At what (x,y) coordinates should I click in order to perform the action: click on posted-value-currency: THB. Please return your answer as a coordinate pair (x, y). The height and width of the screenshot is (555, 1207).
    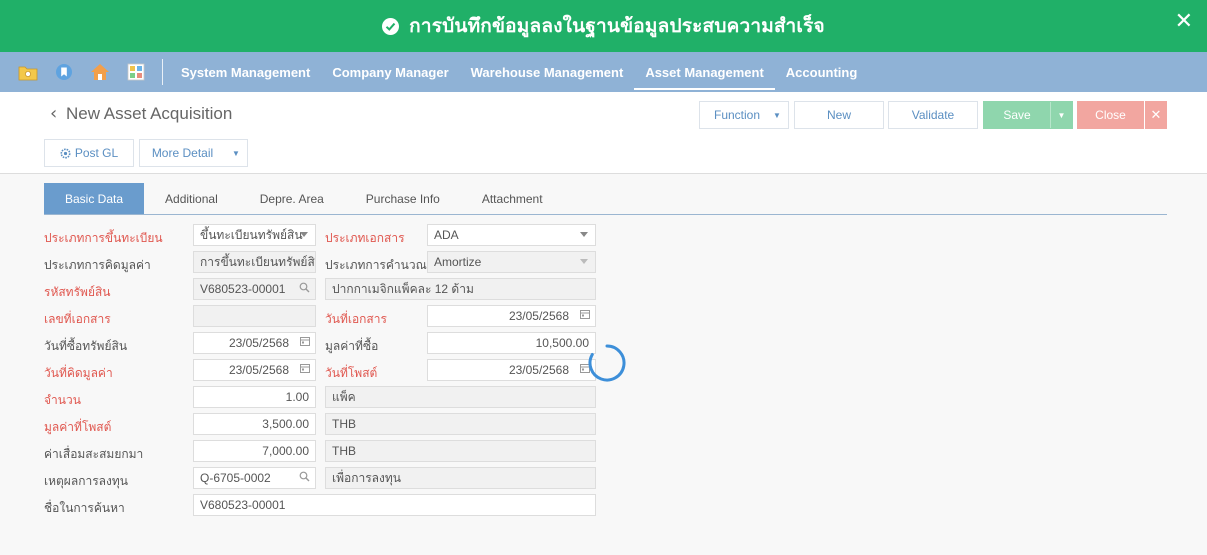
    Looking at the image, I should click on (344, 424).